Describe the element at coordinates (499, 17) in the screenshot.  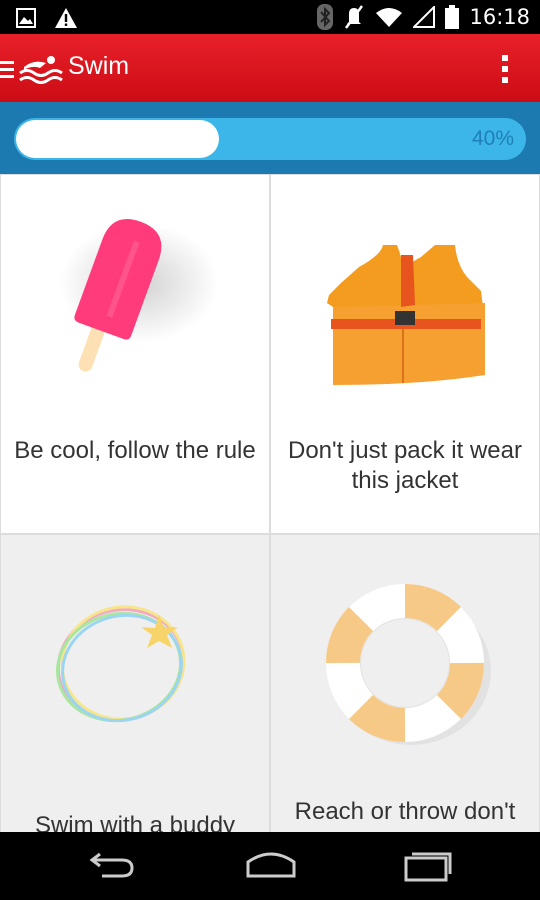
I see `clock: 16:18` at that location.